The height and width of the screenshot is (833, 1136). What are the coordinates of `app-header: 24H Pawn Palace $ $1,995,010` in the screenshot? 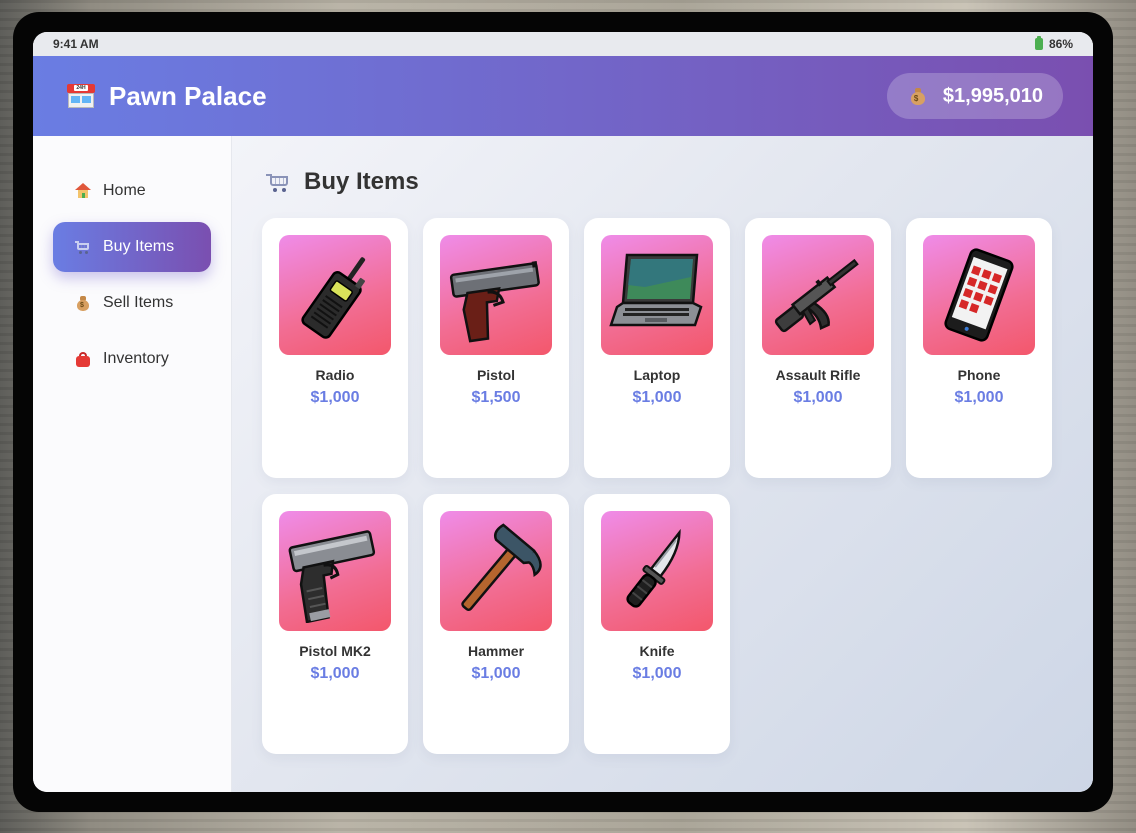 It's located at (563, 96).